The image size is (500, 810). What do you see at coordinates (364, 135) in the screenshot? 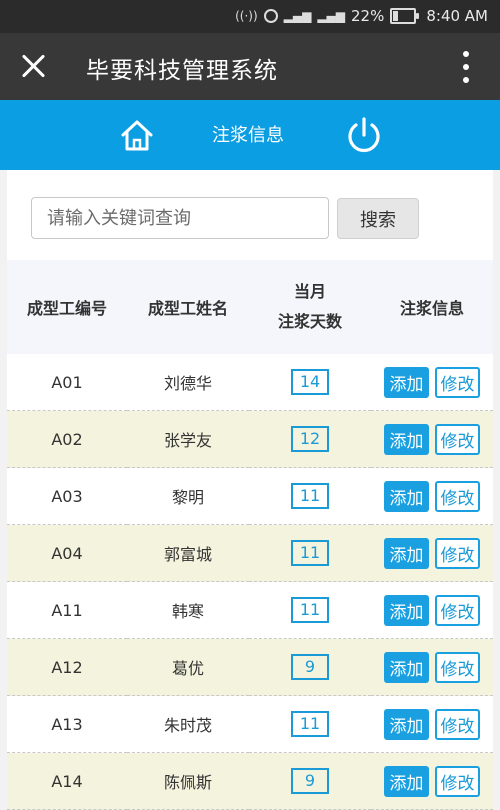
I see `power-icon` at bounding box center [364, 135].